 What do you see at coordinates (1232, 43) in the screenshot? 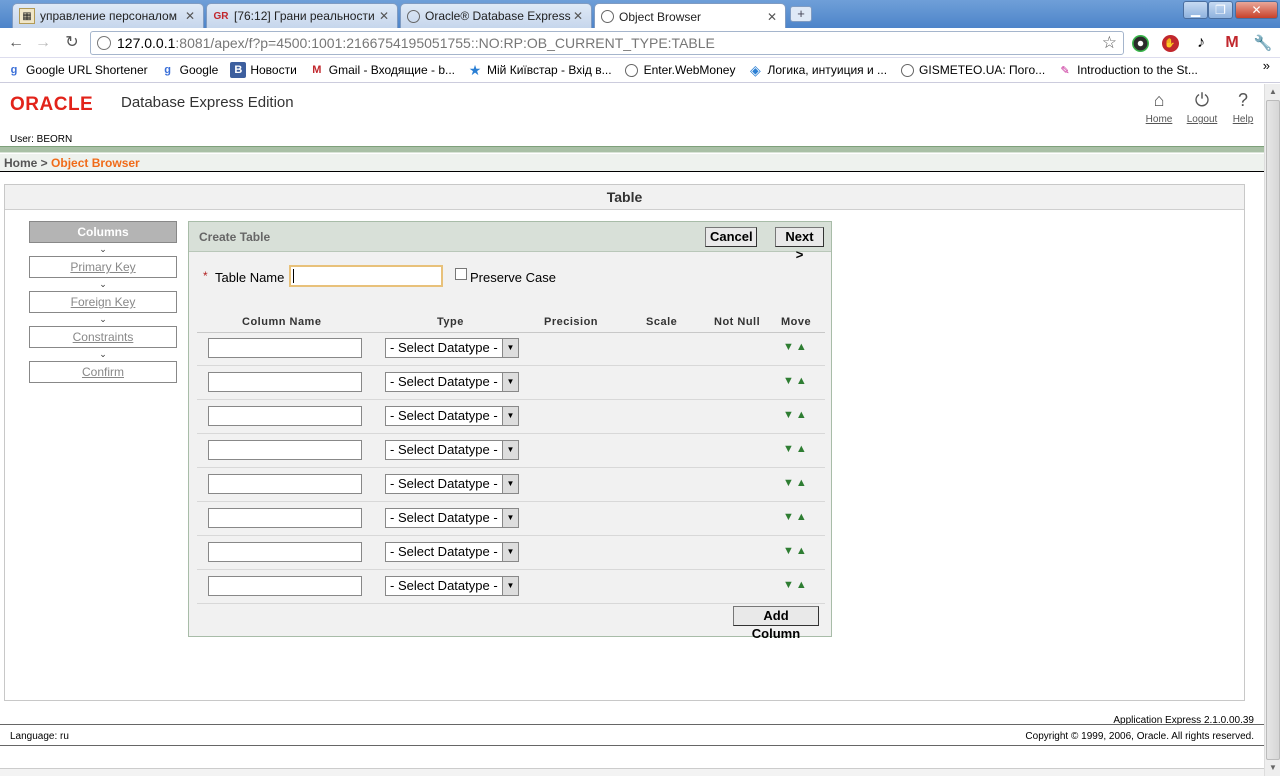
I see `gmail-icon: M` at bounding box center [1232, 43].